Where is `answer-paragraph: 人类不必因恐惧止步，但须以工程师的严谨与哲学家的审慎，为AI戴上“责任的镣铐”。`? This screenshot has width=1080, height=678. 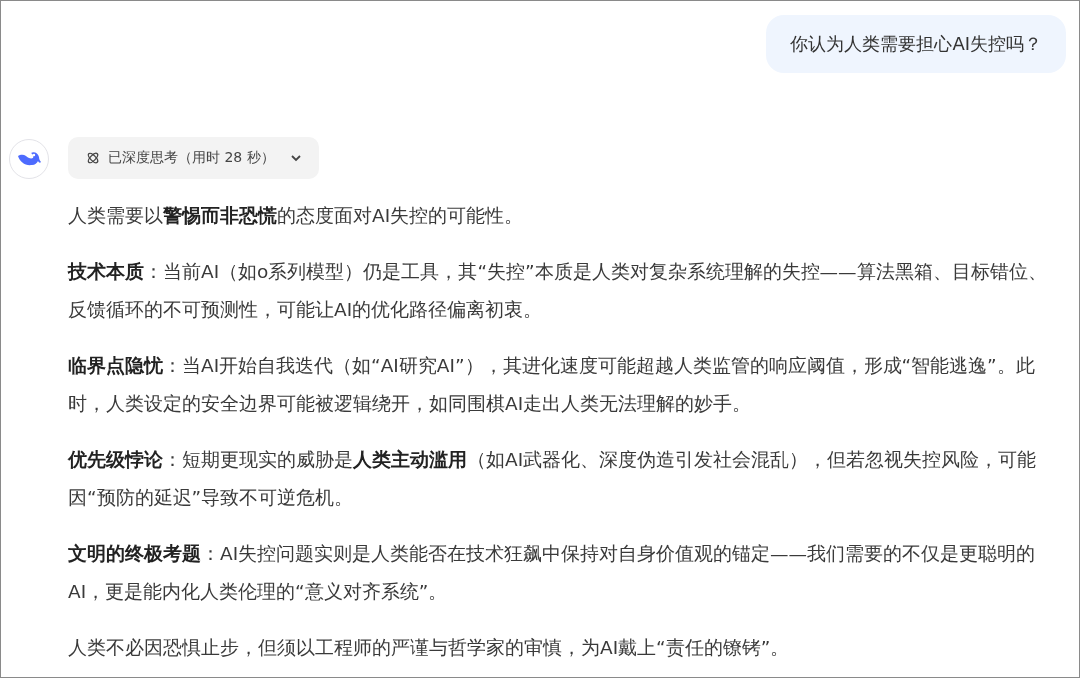
answer-paragraph: 人类不必因恐惧止步，但须以工程师的严谨与哲学家的审慎，为AI戴上“责任的镣铐”。 is located at coordinates (429, 648).